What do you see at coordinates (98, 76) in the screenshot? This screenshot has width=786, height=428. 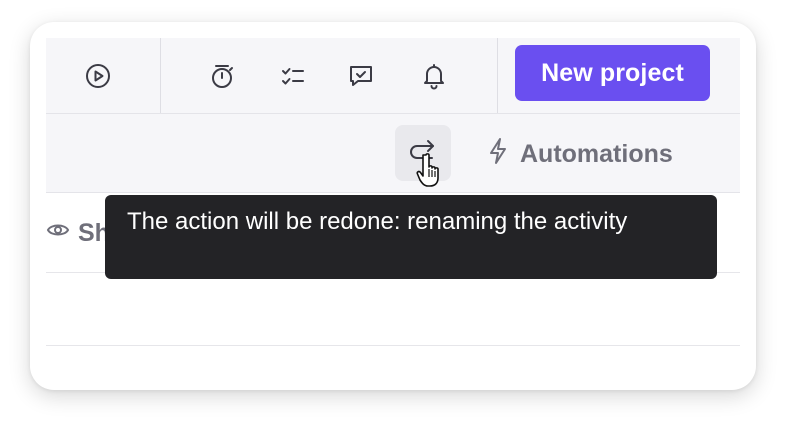 I see `play-circle-icon` at bounding box center [98, 76].